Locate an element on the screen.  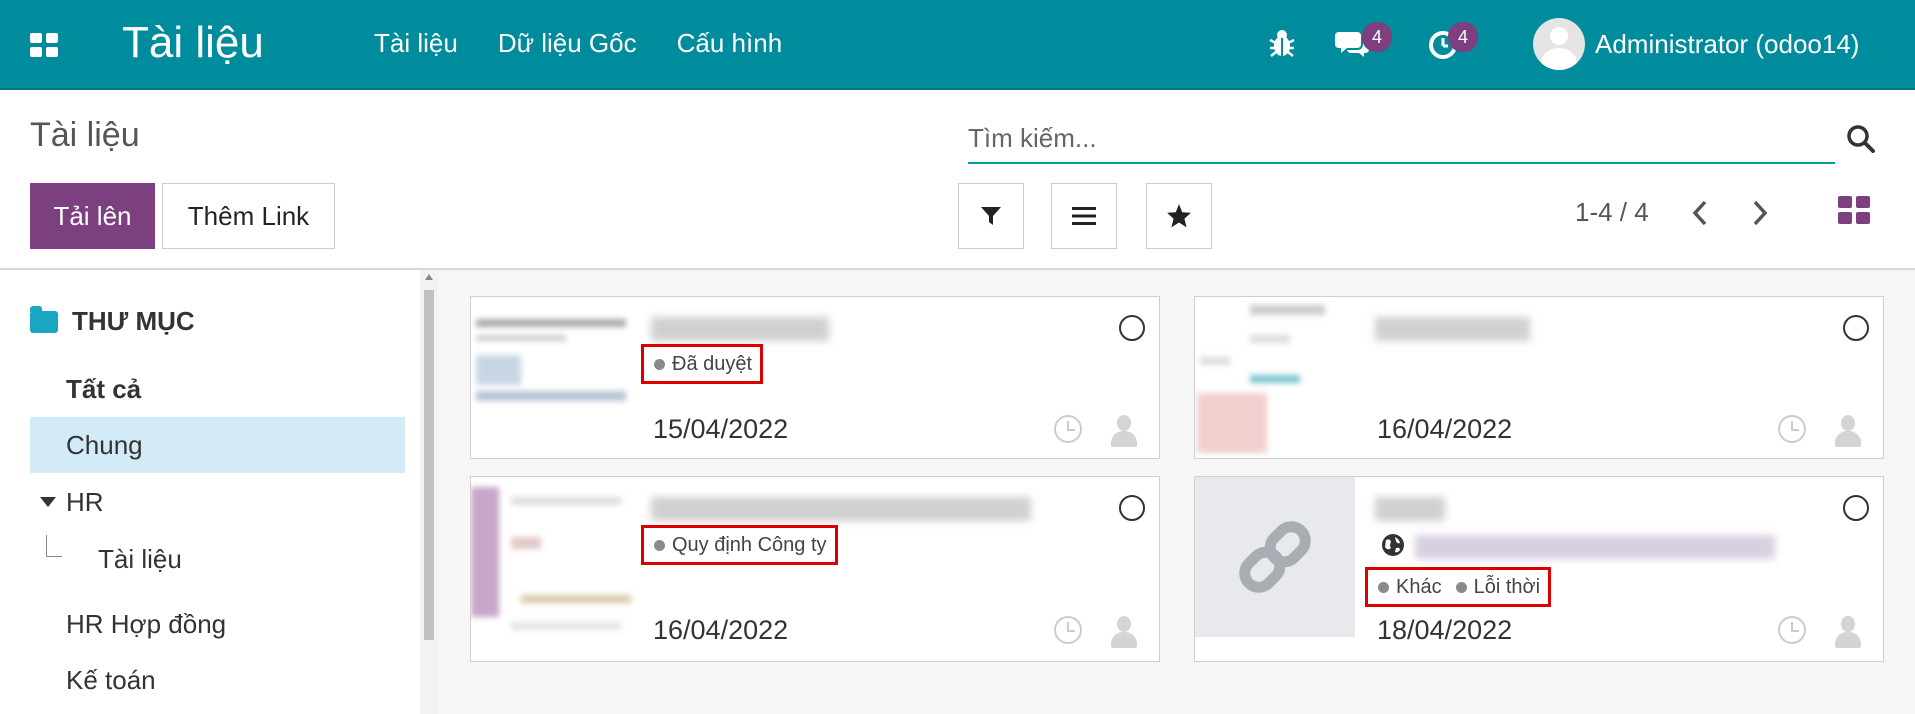
top-navbar: Tài liệu Tài liệu Dữ liệu Gốc Cấu hình 4 is located at coordinates (957, 45).